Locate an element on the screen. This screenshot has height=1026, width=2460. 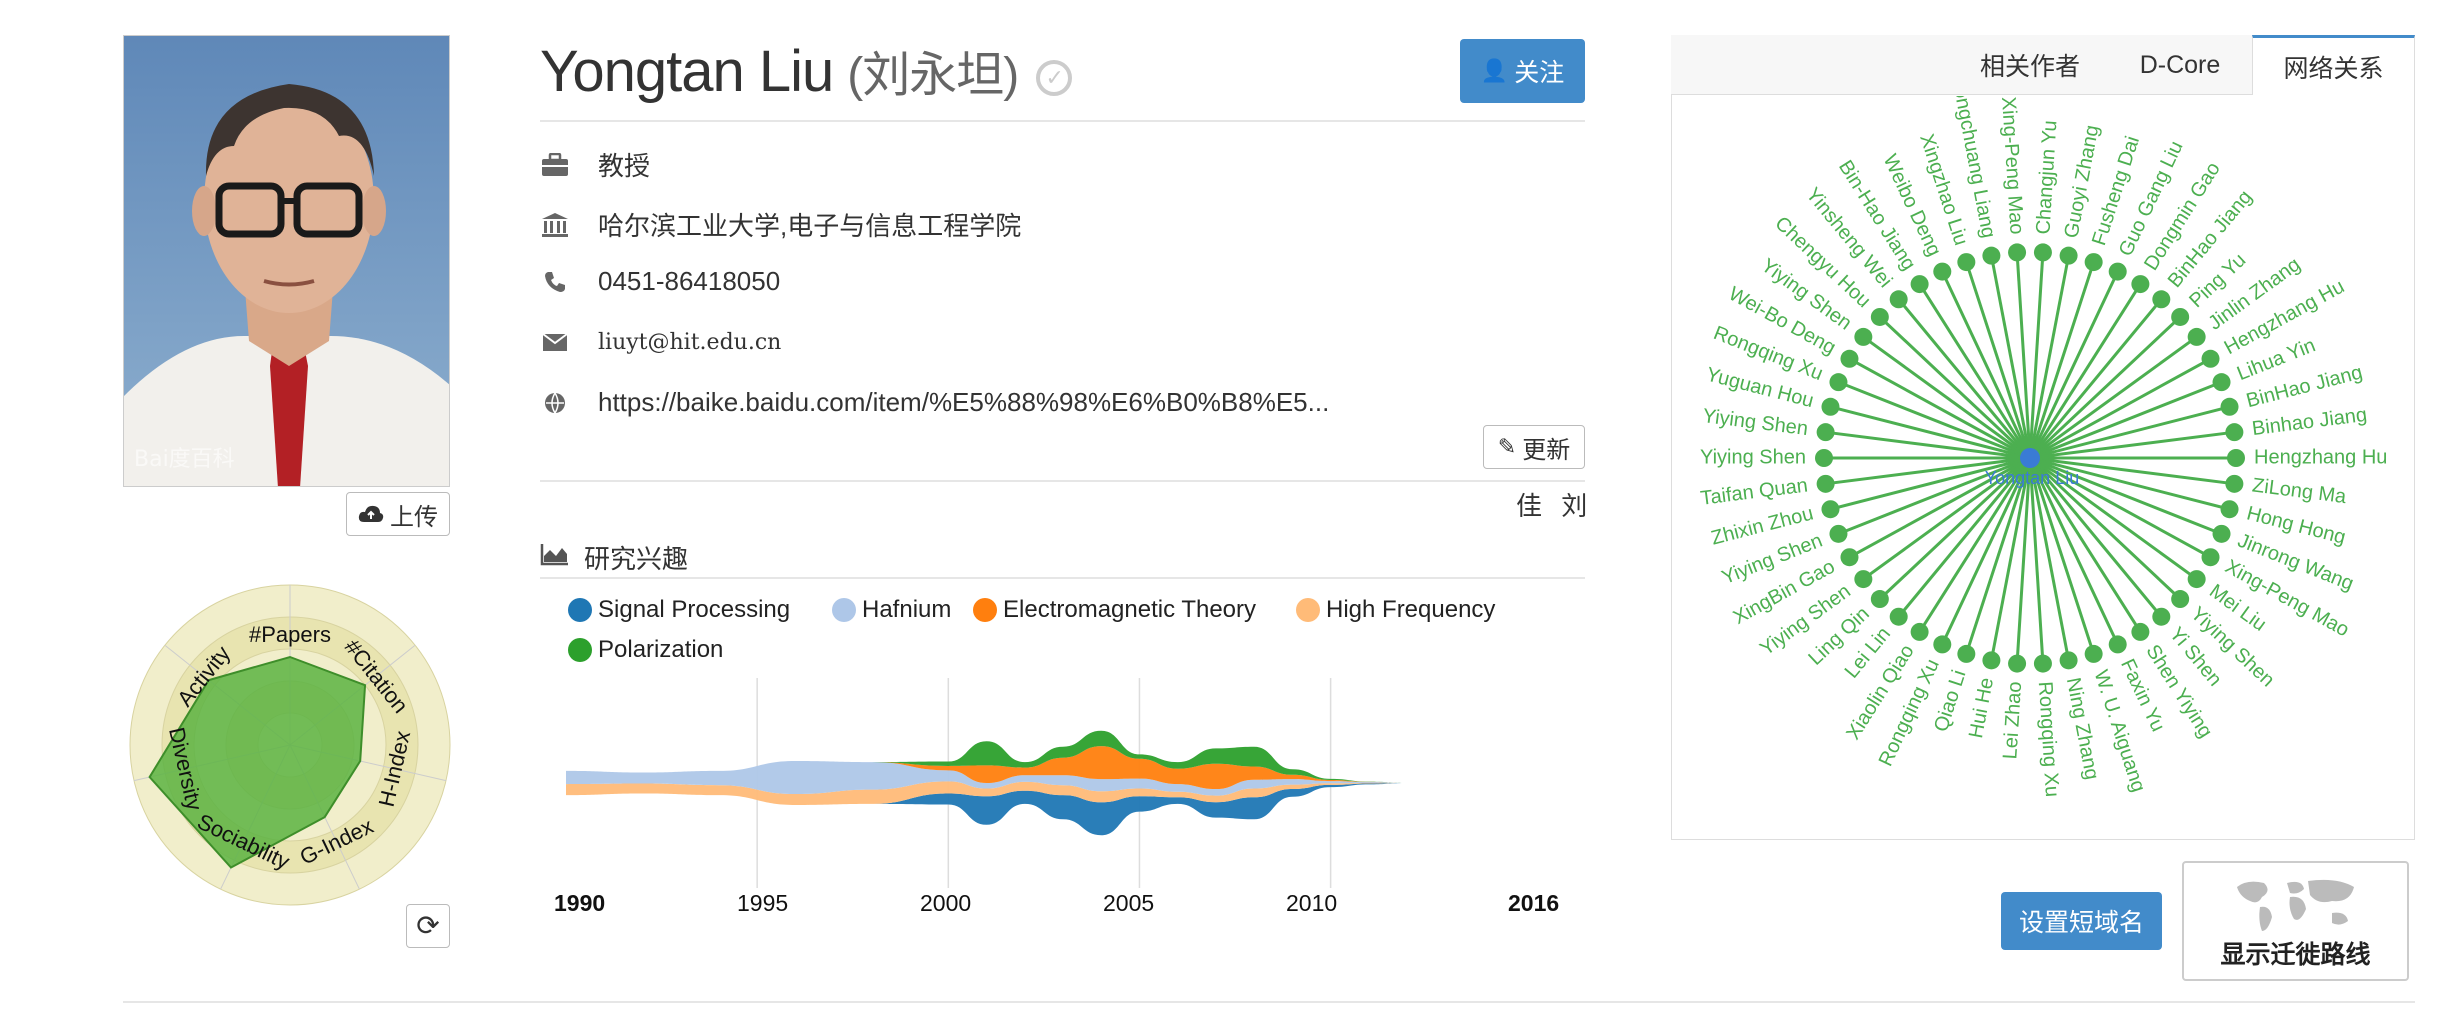
network-node-label: Changjun Yu is located at coordinates (2046, 177).